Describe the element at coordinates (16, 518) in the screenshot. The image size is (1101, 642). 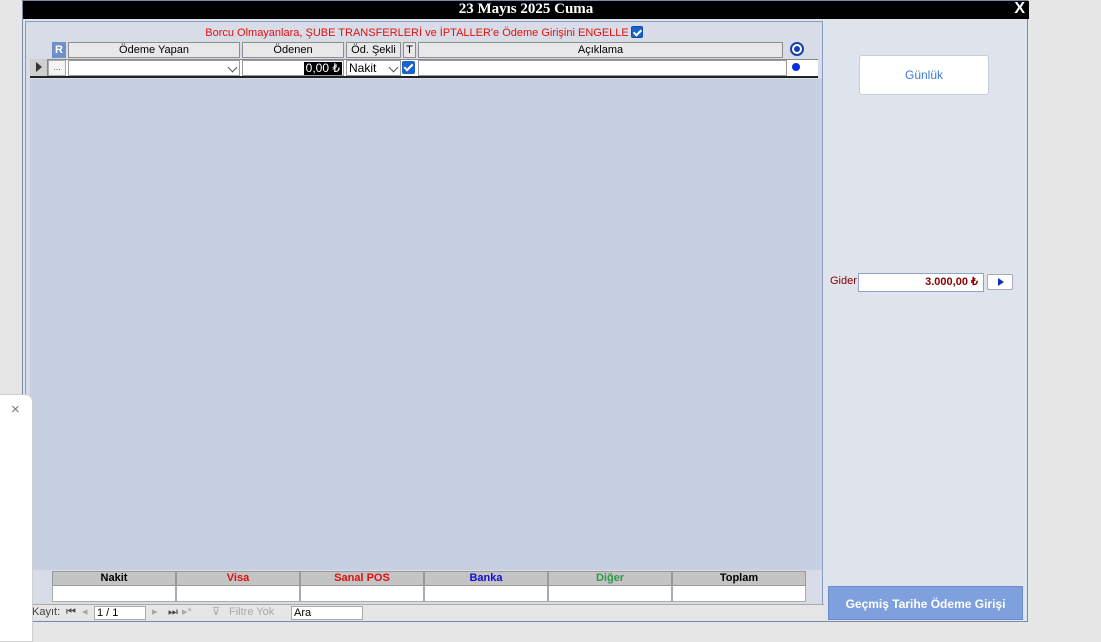
I see `side-flyout-panel: ×` at that location.